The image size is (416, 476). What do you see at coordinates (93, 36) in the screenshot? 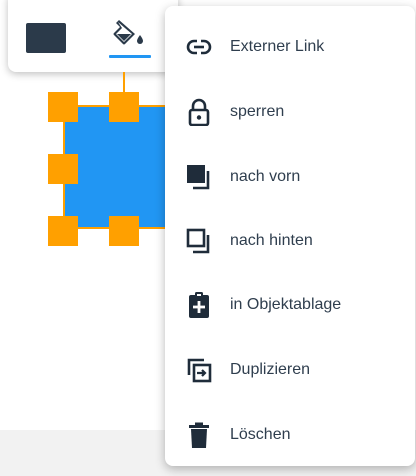
I see `shape-toolbar` at bounding box center [93, 36].